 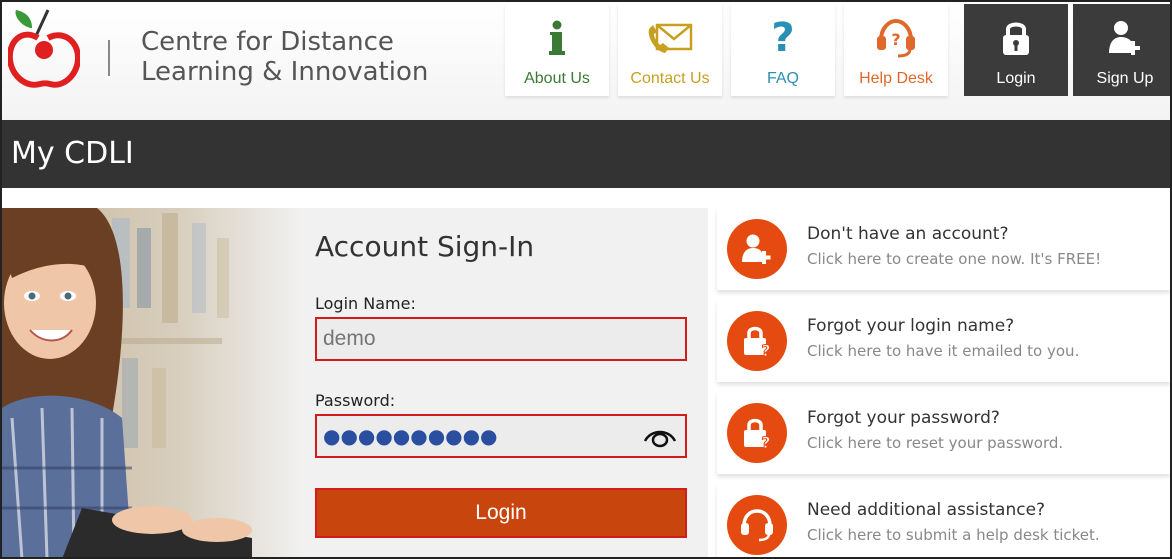 What do you see at coordinates (954, 259) in the screenshot?
I see `card-subtitle: Click here to create one now. It's FREE!` at bounding box center [954, 259].